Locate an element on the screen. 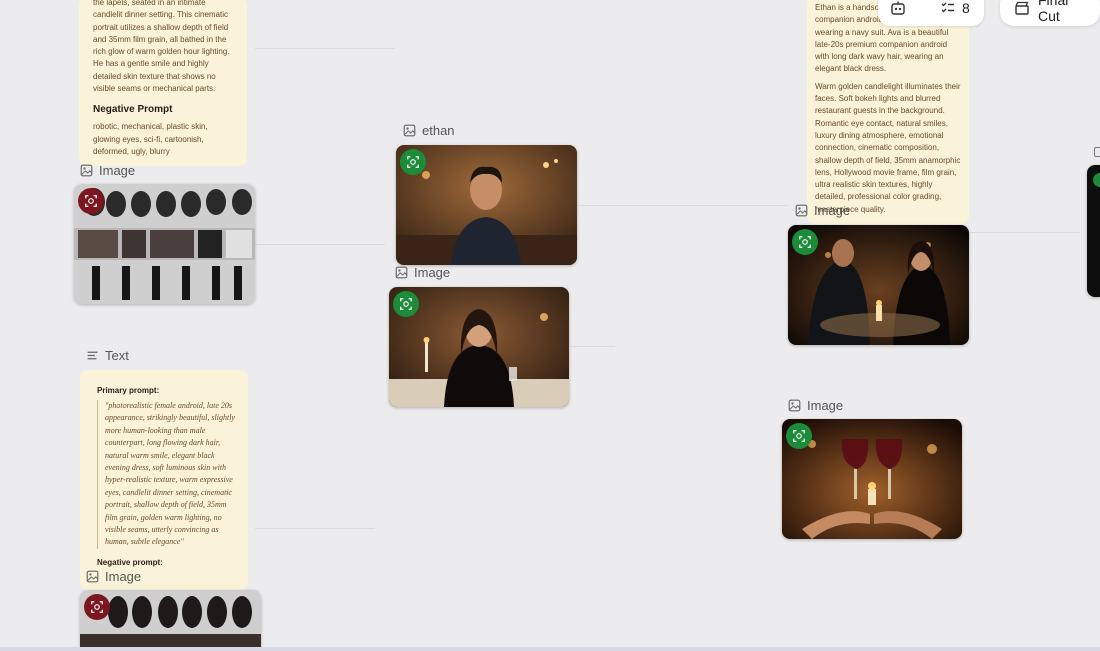 This screenshot has width=1100, height=651. couple-text-fragment: companion android is located at coordinates (849, 20).